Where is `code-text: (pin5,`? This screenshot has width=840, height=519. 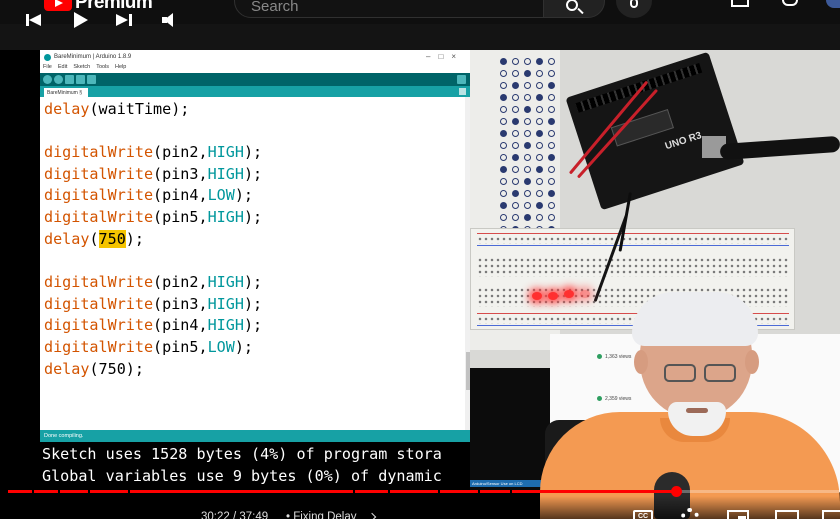
code-text: (pin5, is located at coordinates (180, 217).